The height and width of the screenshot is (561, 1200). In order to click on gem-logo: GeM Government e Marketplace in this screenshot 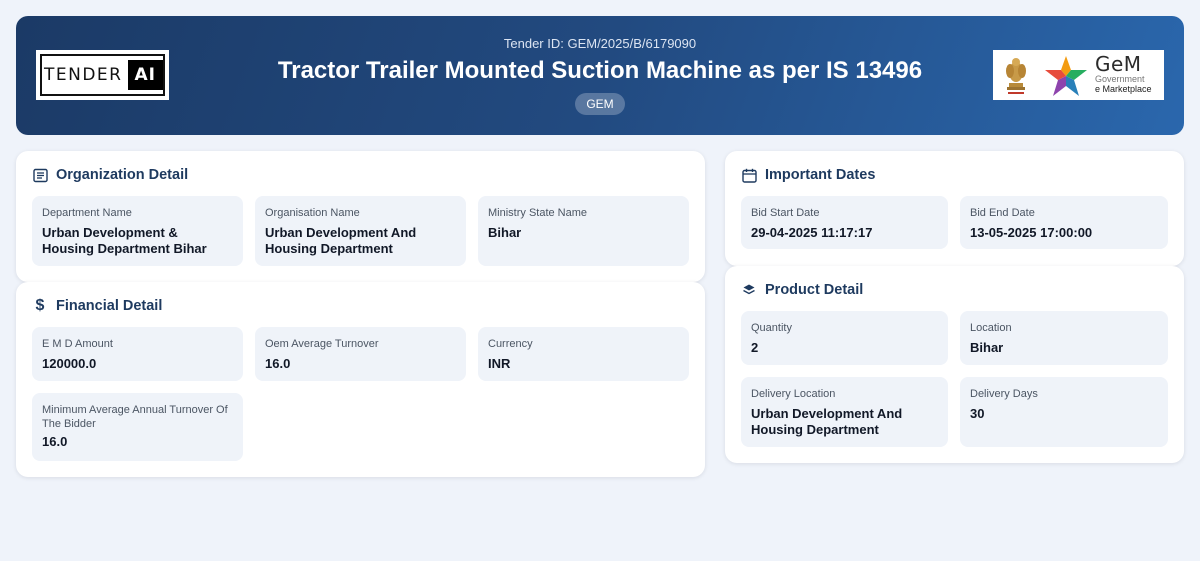, I will do `click(1078, 75)`.